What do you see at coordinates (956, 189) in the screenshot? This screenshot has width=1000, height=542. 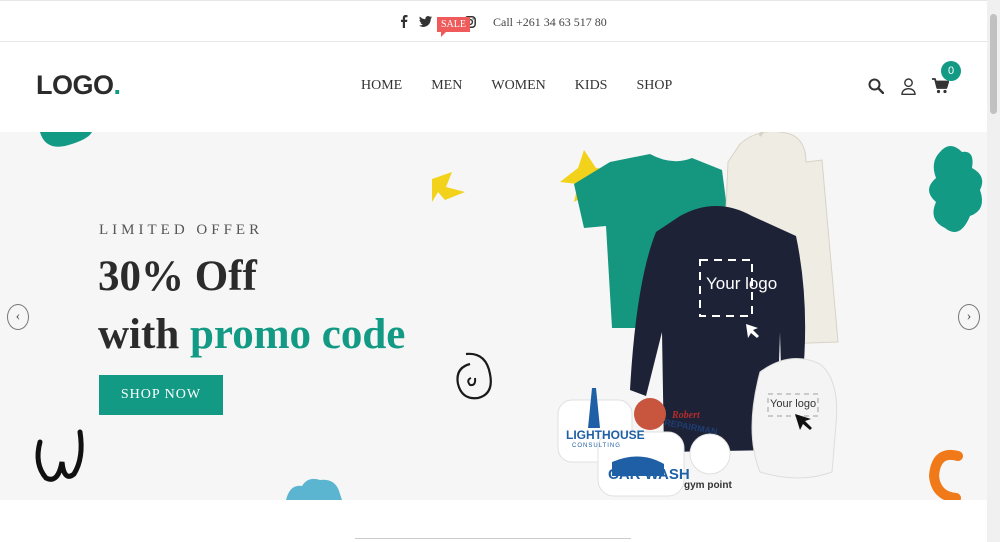 I see `teal-blob-right` at bounding box center [956, 189].